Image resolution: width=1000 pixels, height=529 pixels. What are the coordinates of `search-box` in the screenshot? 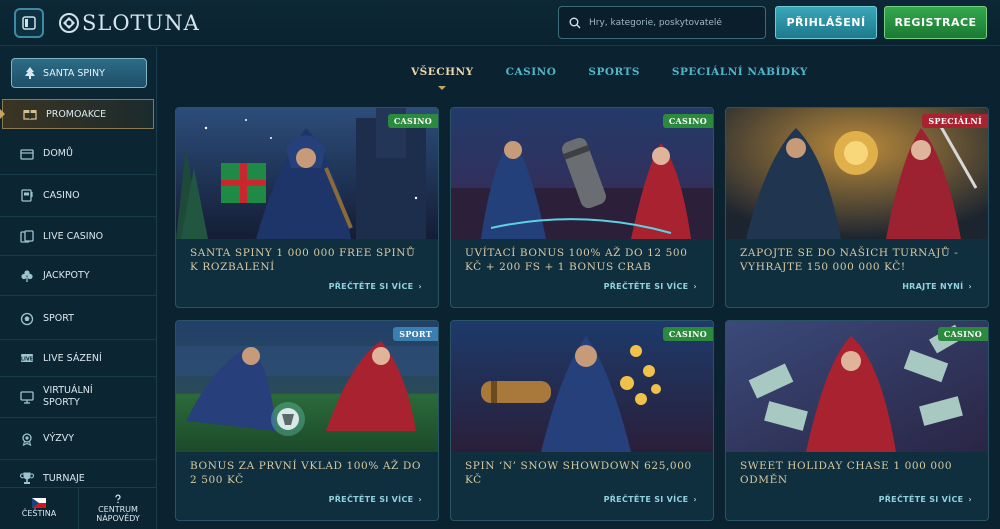 It's located at (662, 22).